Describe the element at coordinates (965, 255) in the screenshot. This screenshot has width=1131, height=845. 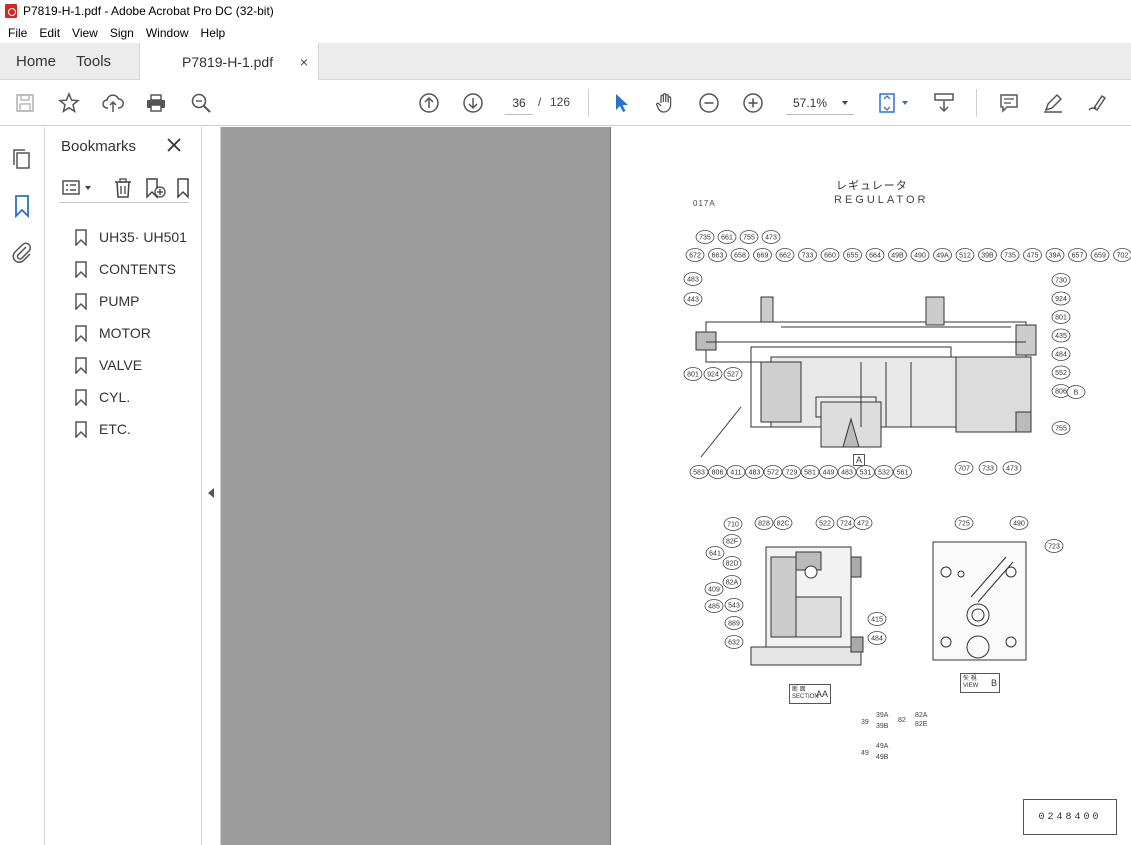
I see `part-callout: 512` at that location.